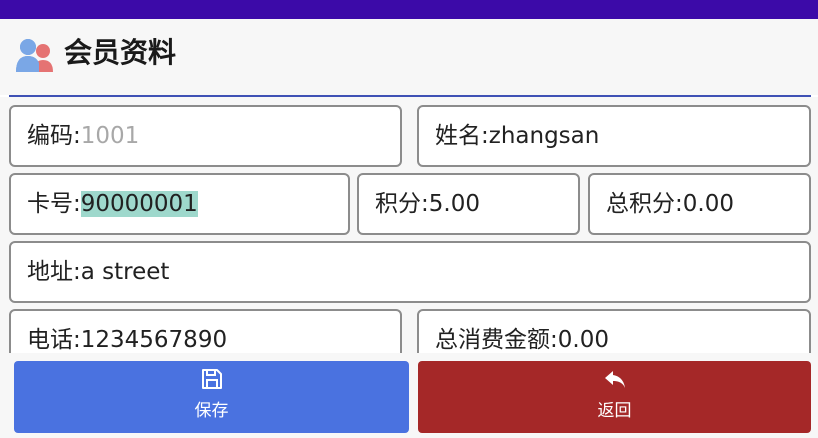 The width and height of the screenshot is (818, 438). Describe the element at coordinates (54, 136) in the screenshot. I see `code-label: 编码:` at that location.